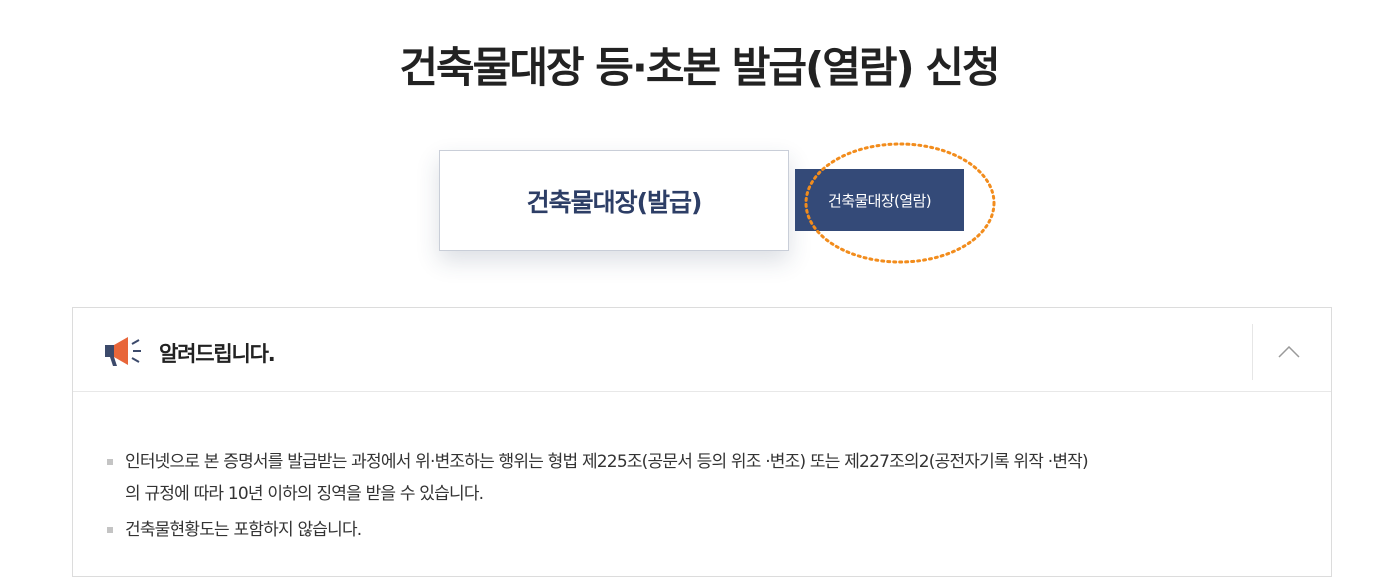  Describe the element at coordinates (217, 354) in the screenshot. I see `notice-title: 알려드립니다.` at that location.